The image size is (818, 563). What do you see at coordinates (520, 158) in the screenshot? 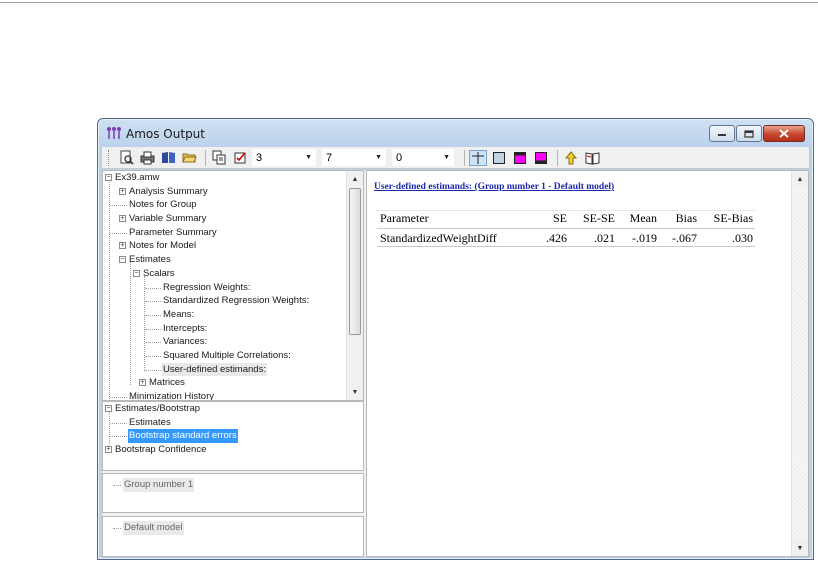
I see `header-color-button` at bounding box center [520, 158].